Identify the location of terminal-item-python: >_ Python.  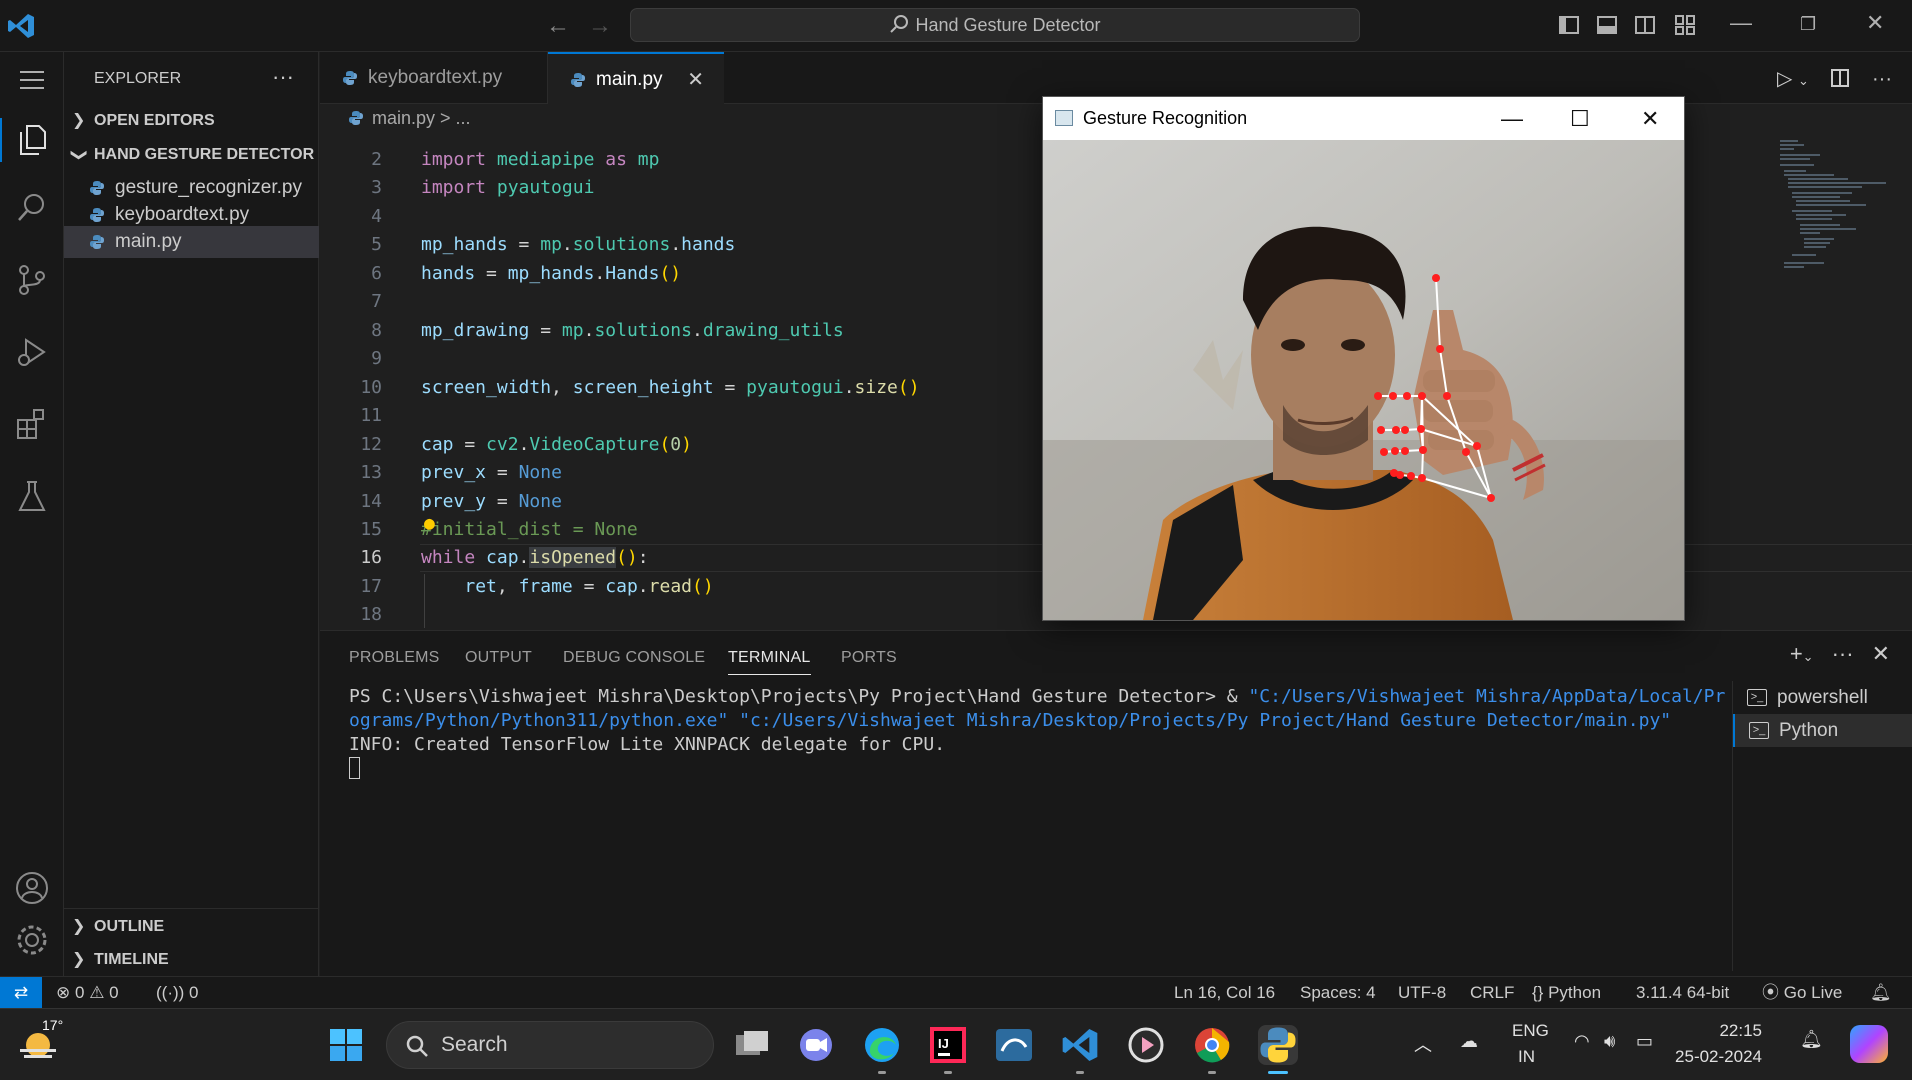
(1822, 730).